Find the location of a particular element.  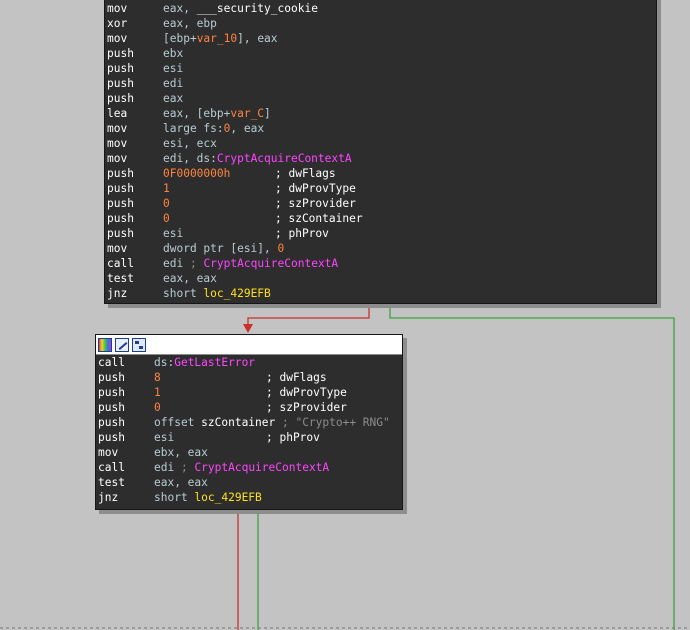

operands: eax, ___security_cookie is located at coordinates (240, 8).